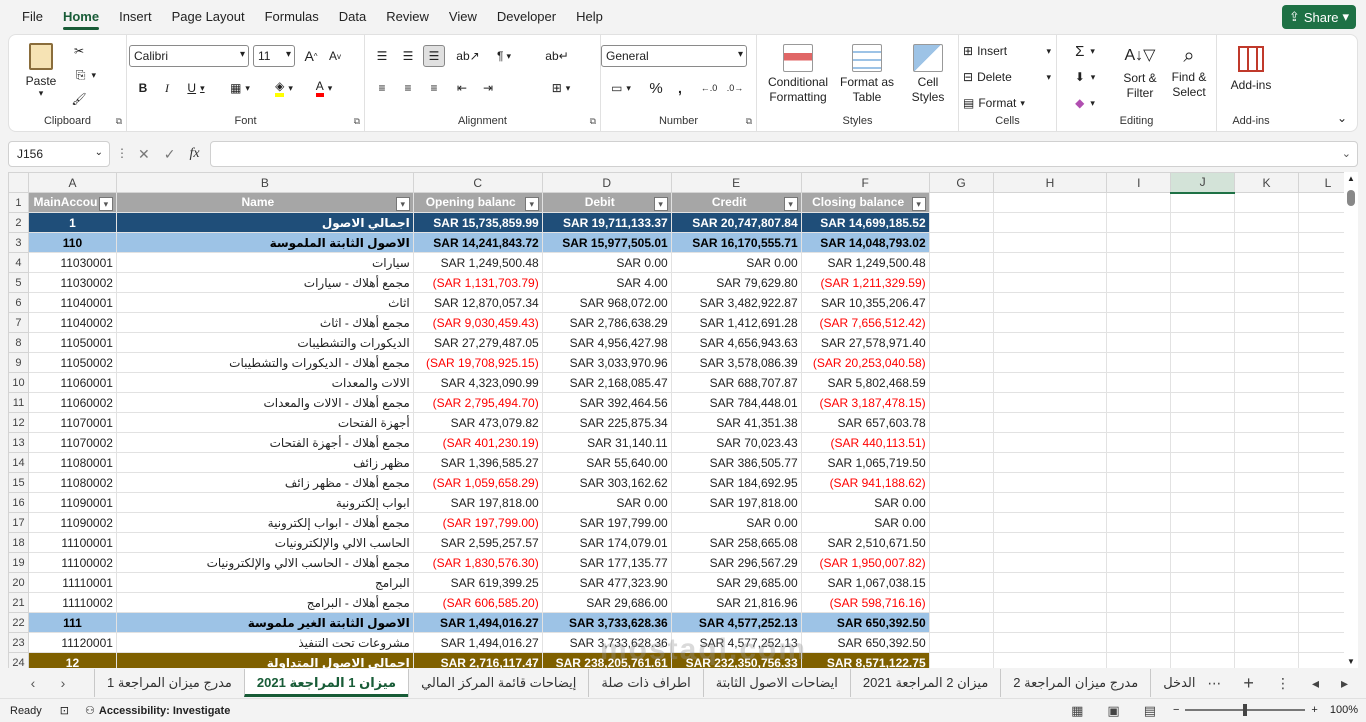  I want to click on credit-cell: SAR 70,023.43, so click(736, 442).